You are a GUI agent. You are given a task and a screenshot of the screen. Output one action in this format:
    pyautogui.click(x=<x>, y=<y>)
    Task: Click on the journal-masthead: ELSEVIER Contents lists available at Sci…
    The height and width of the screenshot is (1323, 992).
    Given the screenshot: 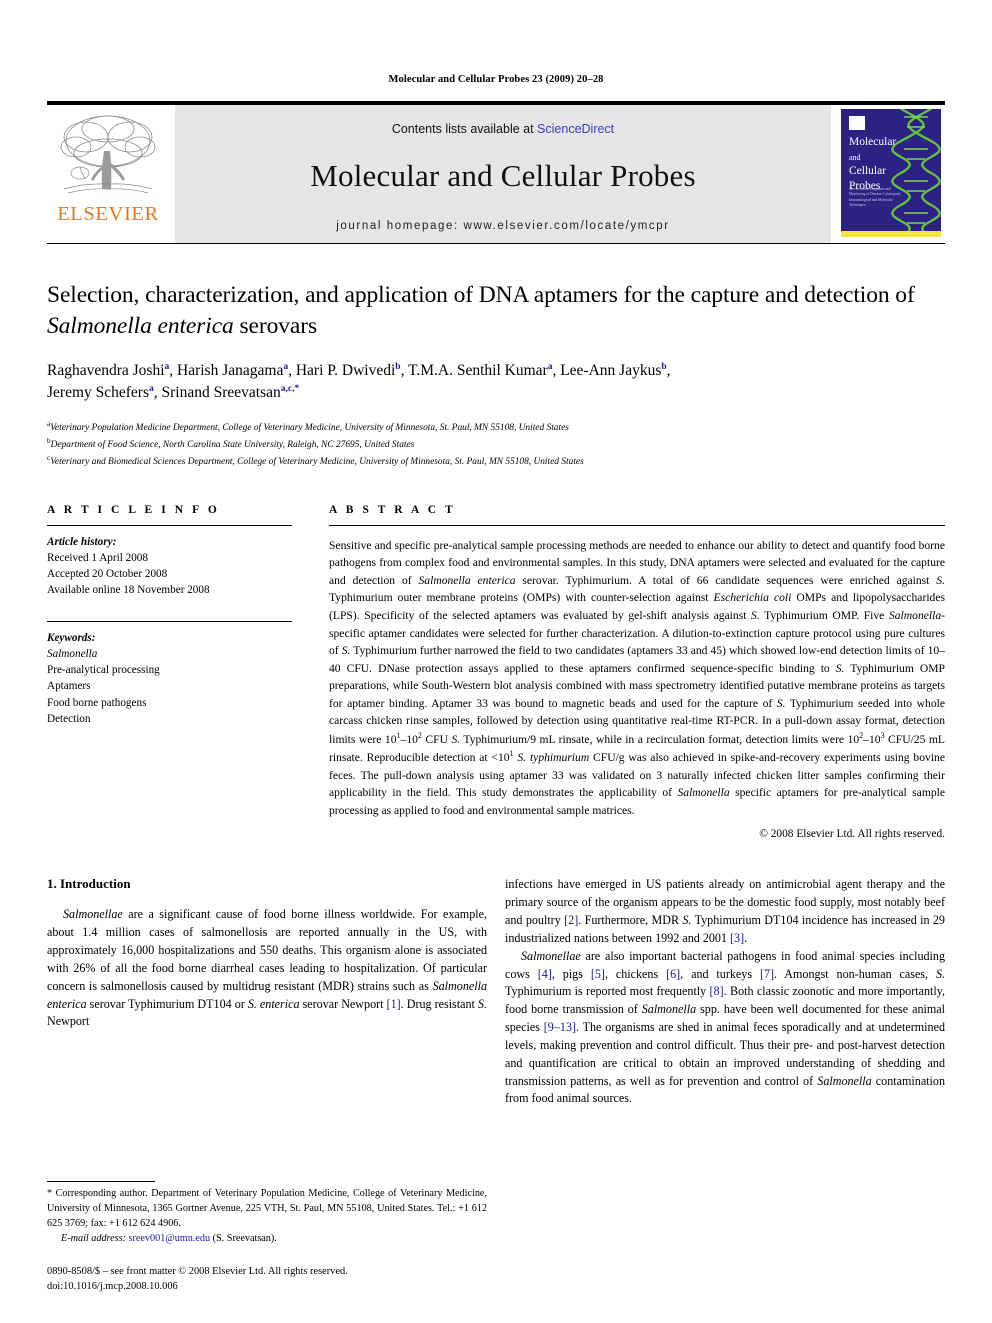 What is the action you would take?
    pyautogui.click(x=496, y=172)
    